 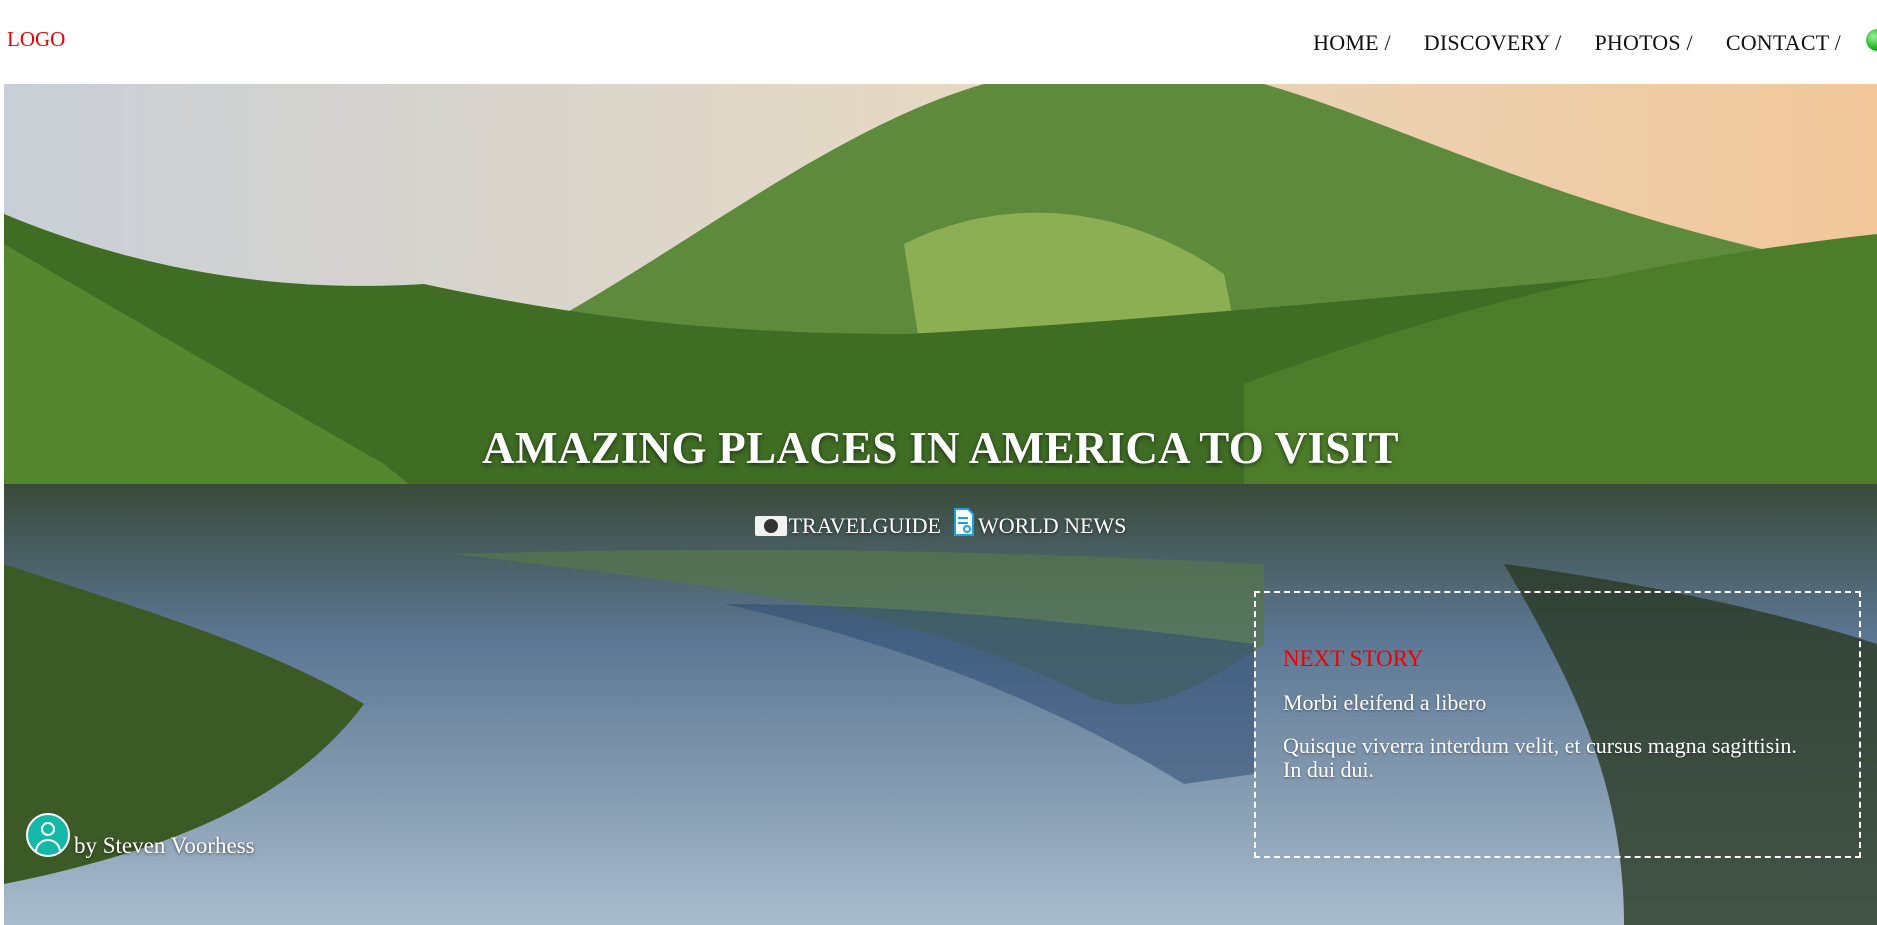 I want to click on tag-world-news: WORLD NEWS, so click(x=1039, y=523).